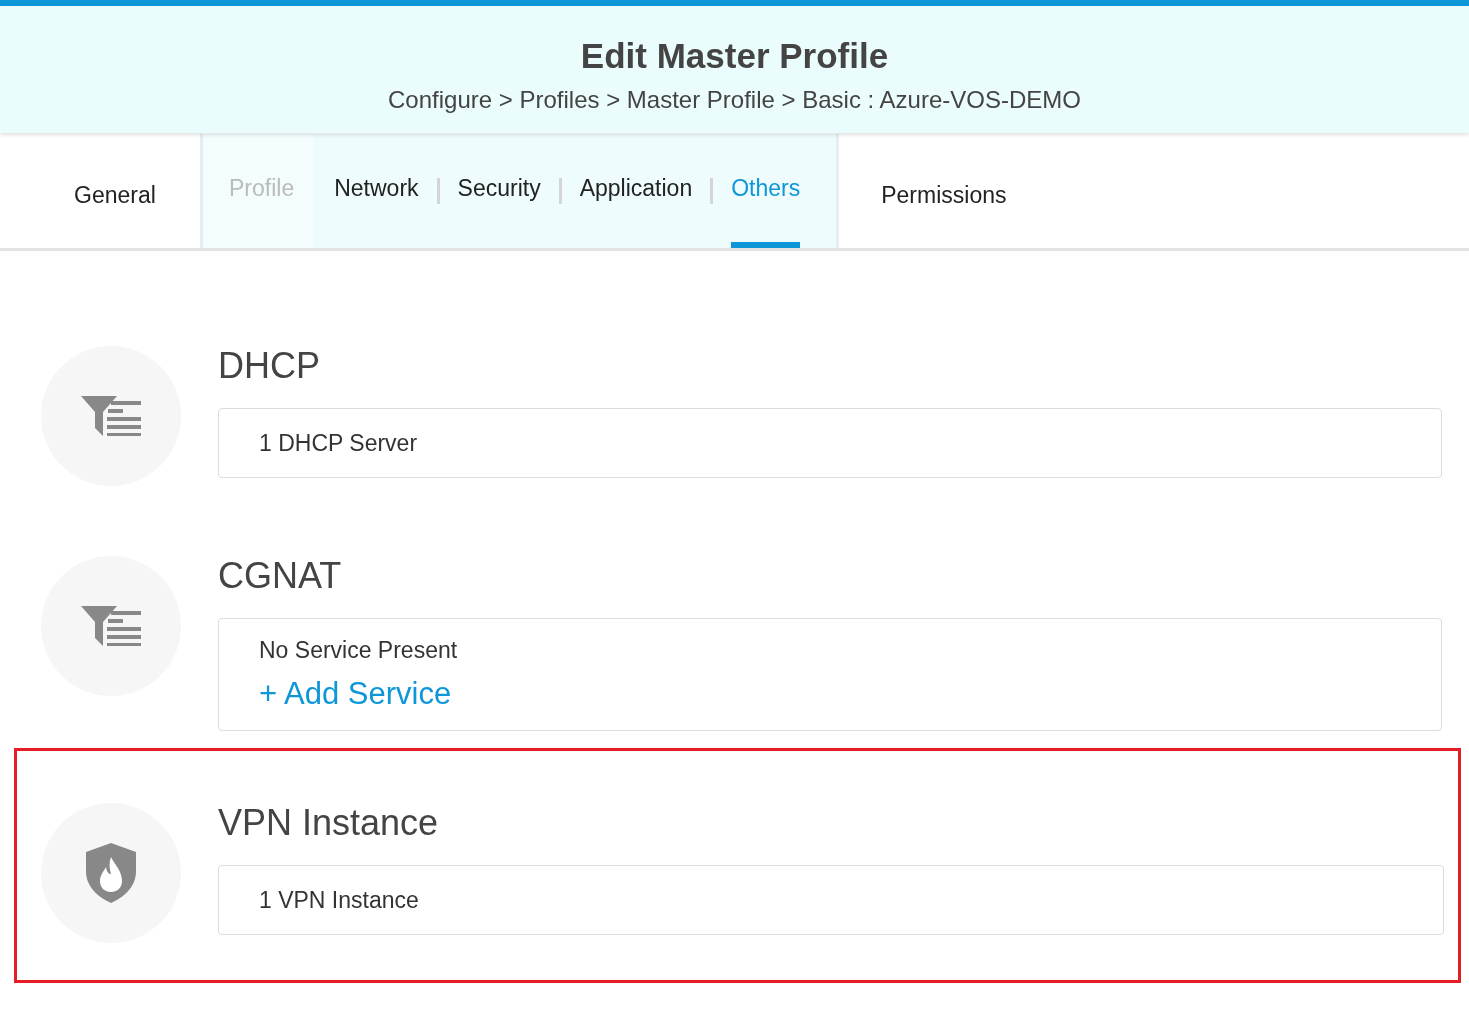 The height and width of the screenshot is (1018, 1469). Describe the element at coordinates (371, 191) in the screenshot. I see `sub-tab: Network` at that location.